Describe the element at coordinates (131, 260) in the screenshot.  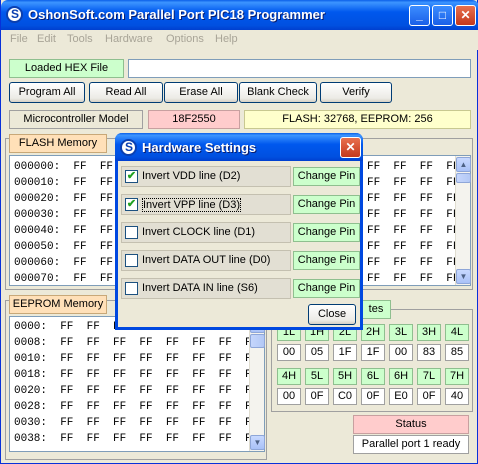
I see `checkbox-invert-data-out` at that location.